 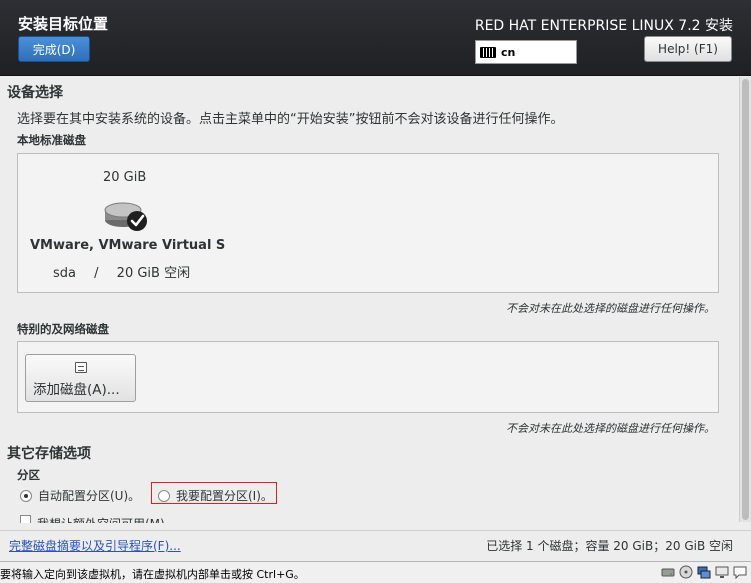 I want to click on auto-partition-label: 自动配置分区(U)。, so click(x=89, y=496).